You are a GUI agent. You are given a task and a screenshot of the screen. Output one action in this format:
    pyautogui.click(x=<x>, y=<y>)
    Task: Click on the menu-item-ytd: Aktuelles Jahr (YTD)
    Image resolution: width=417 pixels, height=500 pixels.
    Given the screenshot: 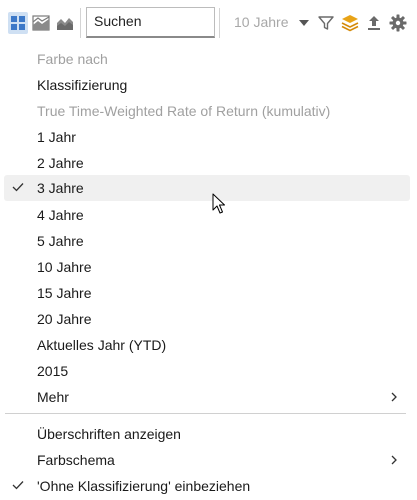 What is the action you would take?
    pyautogui.click(x=205, y=345)
    